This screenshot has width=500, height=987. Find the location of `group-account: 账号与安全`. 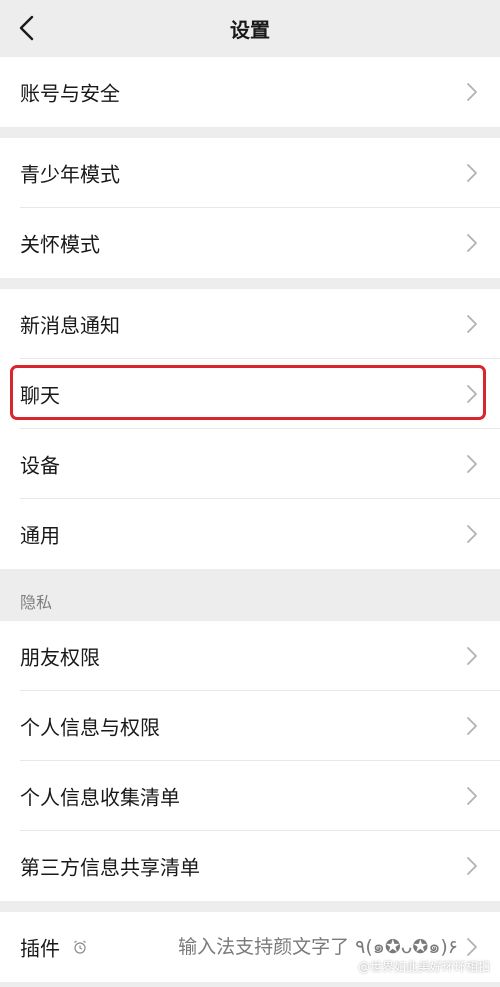

group-account: 账号与安全 is located at coordinates (250, 92).